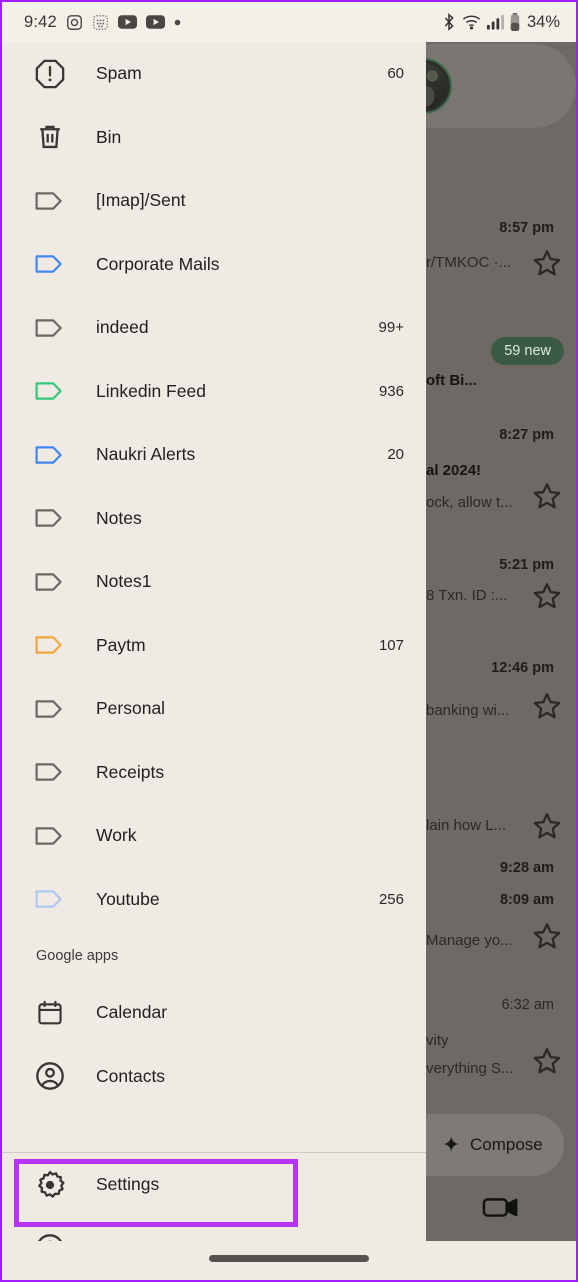 Image resolution: width=578 pixels, height=1282 pixels. What do you see at coordinates (522, 668) in the screenshot?
I see `mail-row-time: 12:46 pm` at bounding box center [522, 668].